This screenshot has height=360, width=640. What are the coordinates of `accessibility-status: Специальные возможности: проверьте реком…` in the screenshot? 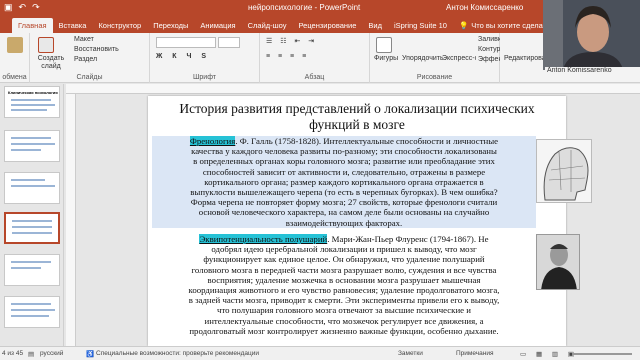 It's located at (177, 353).